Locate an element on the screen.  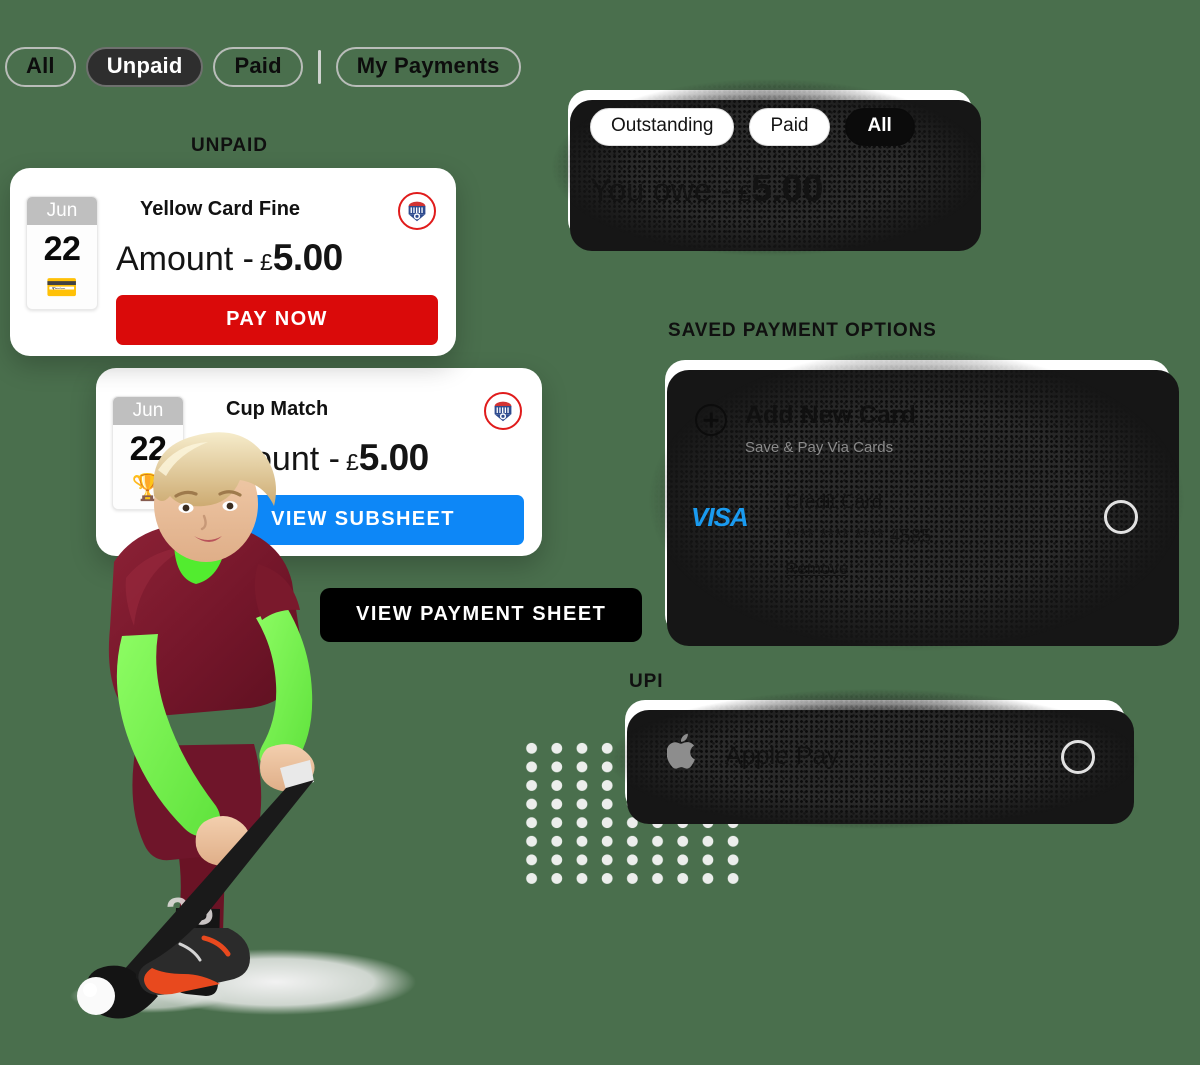
filter-bar: All Unpaid Paid My Payments is located at coordinates (263, 67).